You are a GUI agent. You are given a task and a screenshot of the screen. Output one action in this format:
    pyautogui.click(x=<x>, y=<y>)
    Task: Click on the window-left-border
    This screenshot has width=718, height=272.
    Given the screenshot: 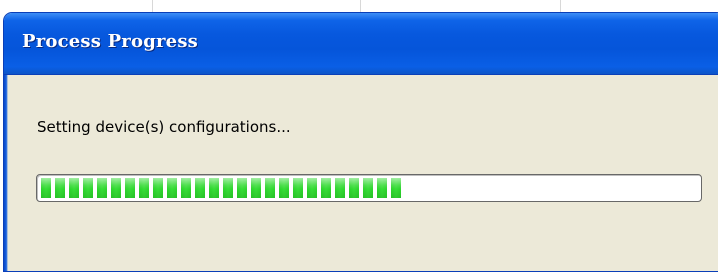 What is the action you would take?
    pyautogui.click(x=6, y=173)
    